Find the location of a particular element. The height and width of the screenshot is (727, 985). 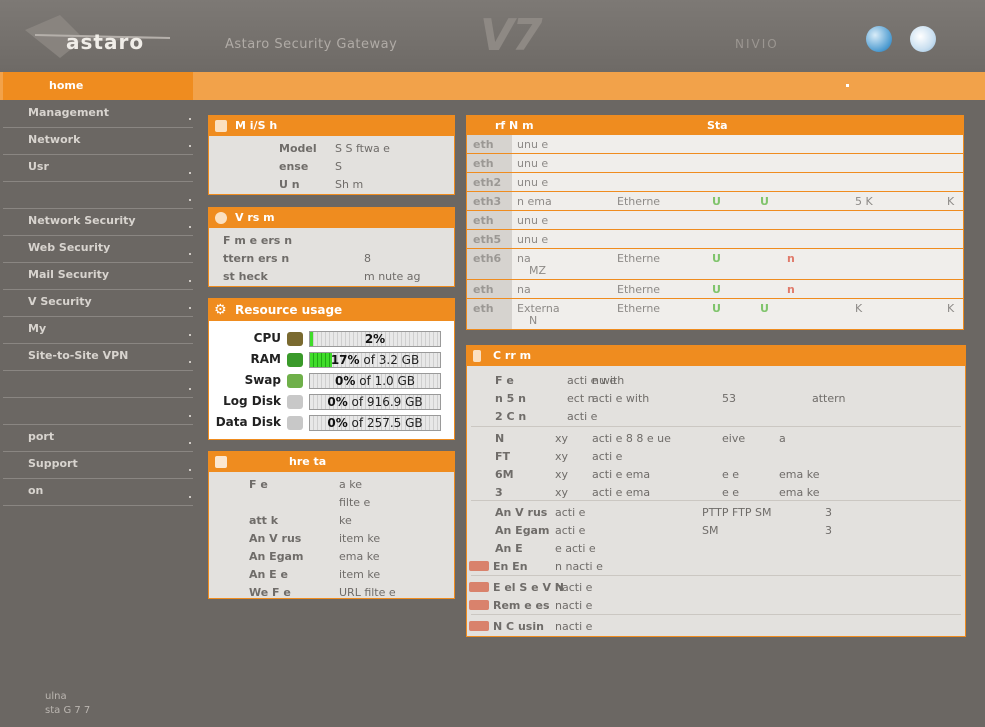

config-detail-2: eive is located at coordinates (734, 438).